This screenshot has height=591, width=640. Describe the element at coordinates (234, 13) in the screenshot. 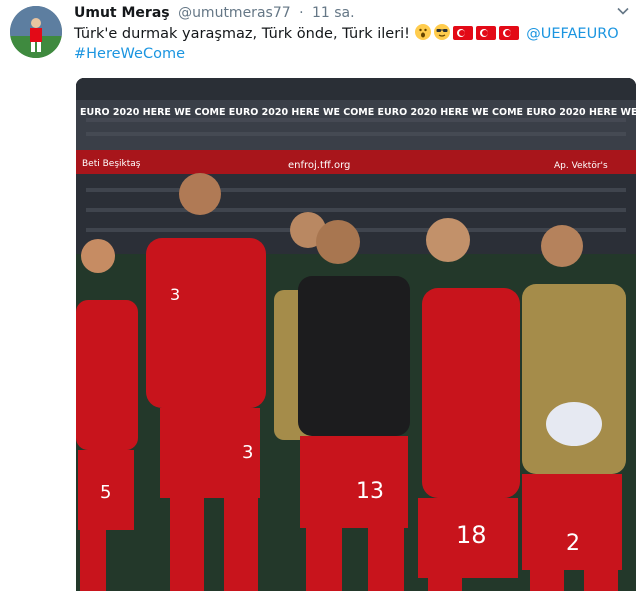

I see `author-handle: @umutmeras77` at that location.